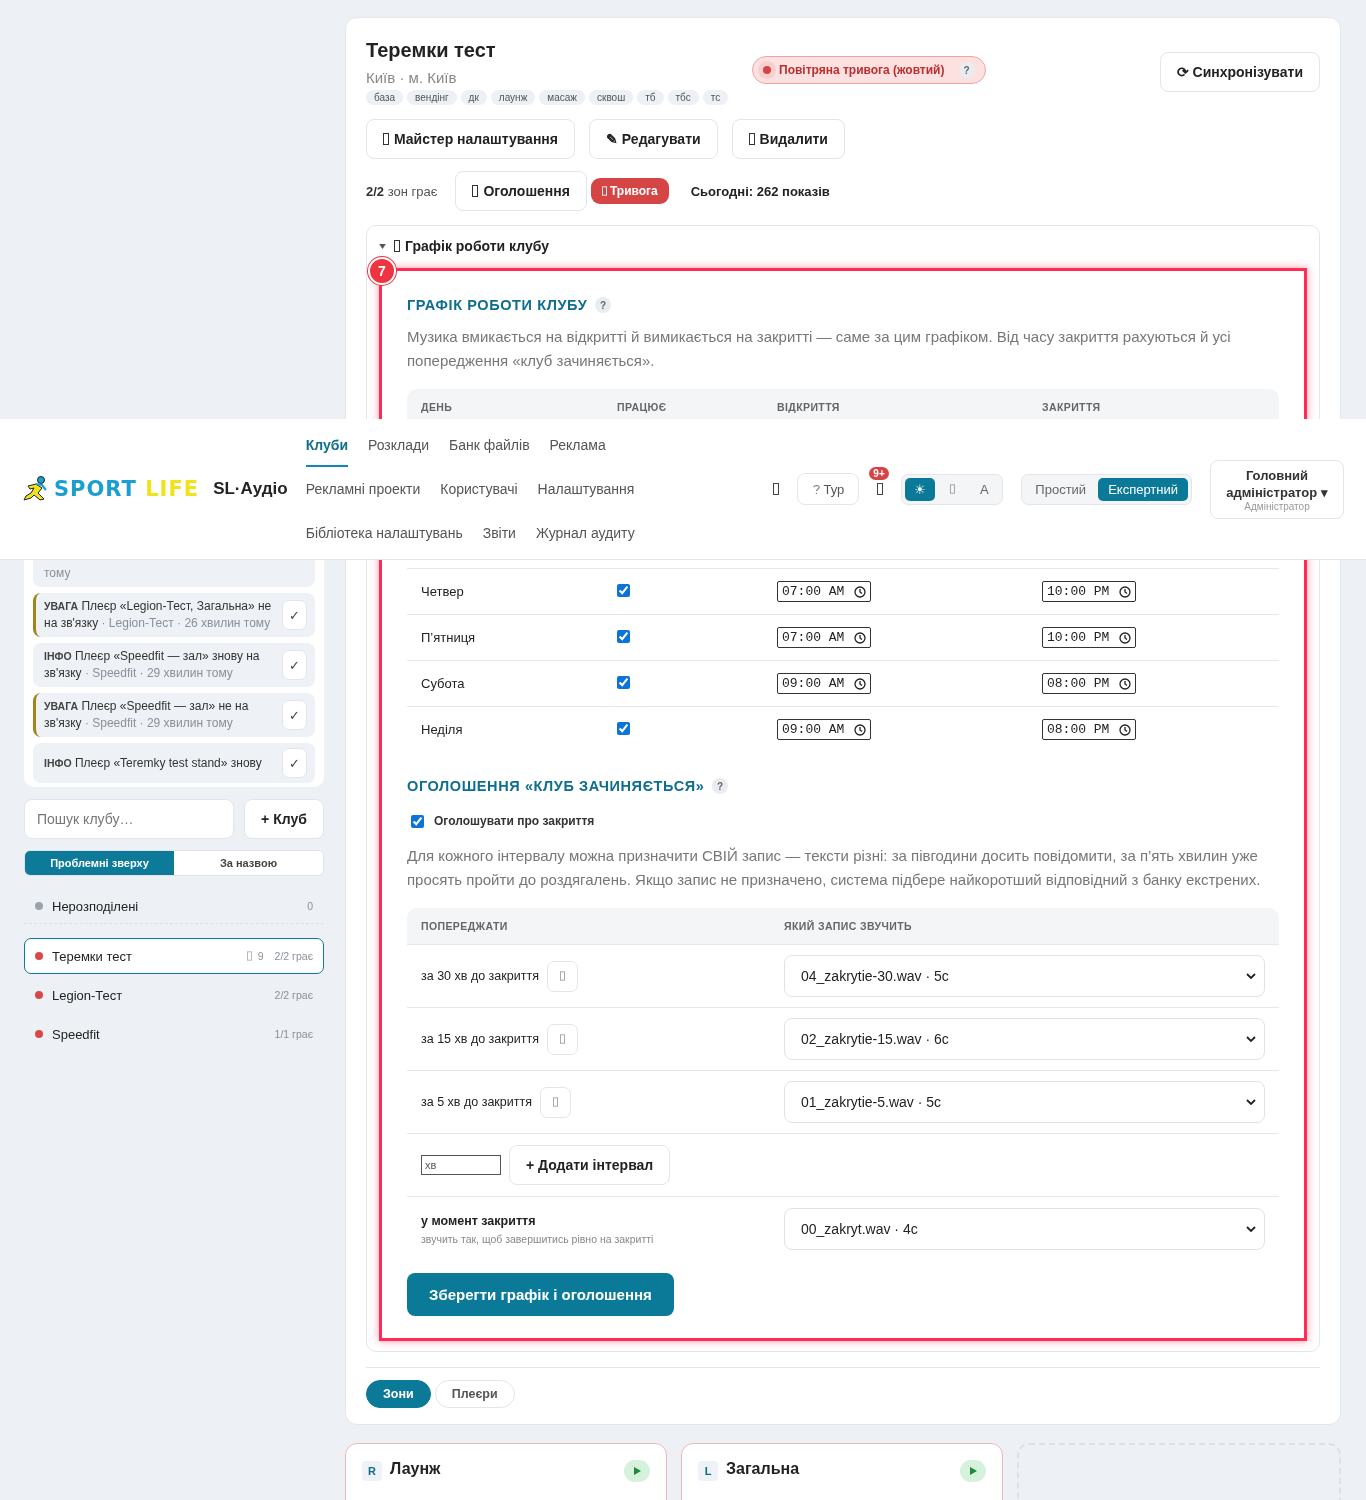  Describe the element at coordinates (92, 956) in the screenshot. I see `club-name: Теремки тест` at that location.